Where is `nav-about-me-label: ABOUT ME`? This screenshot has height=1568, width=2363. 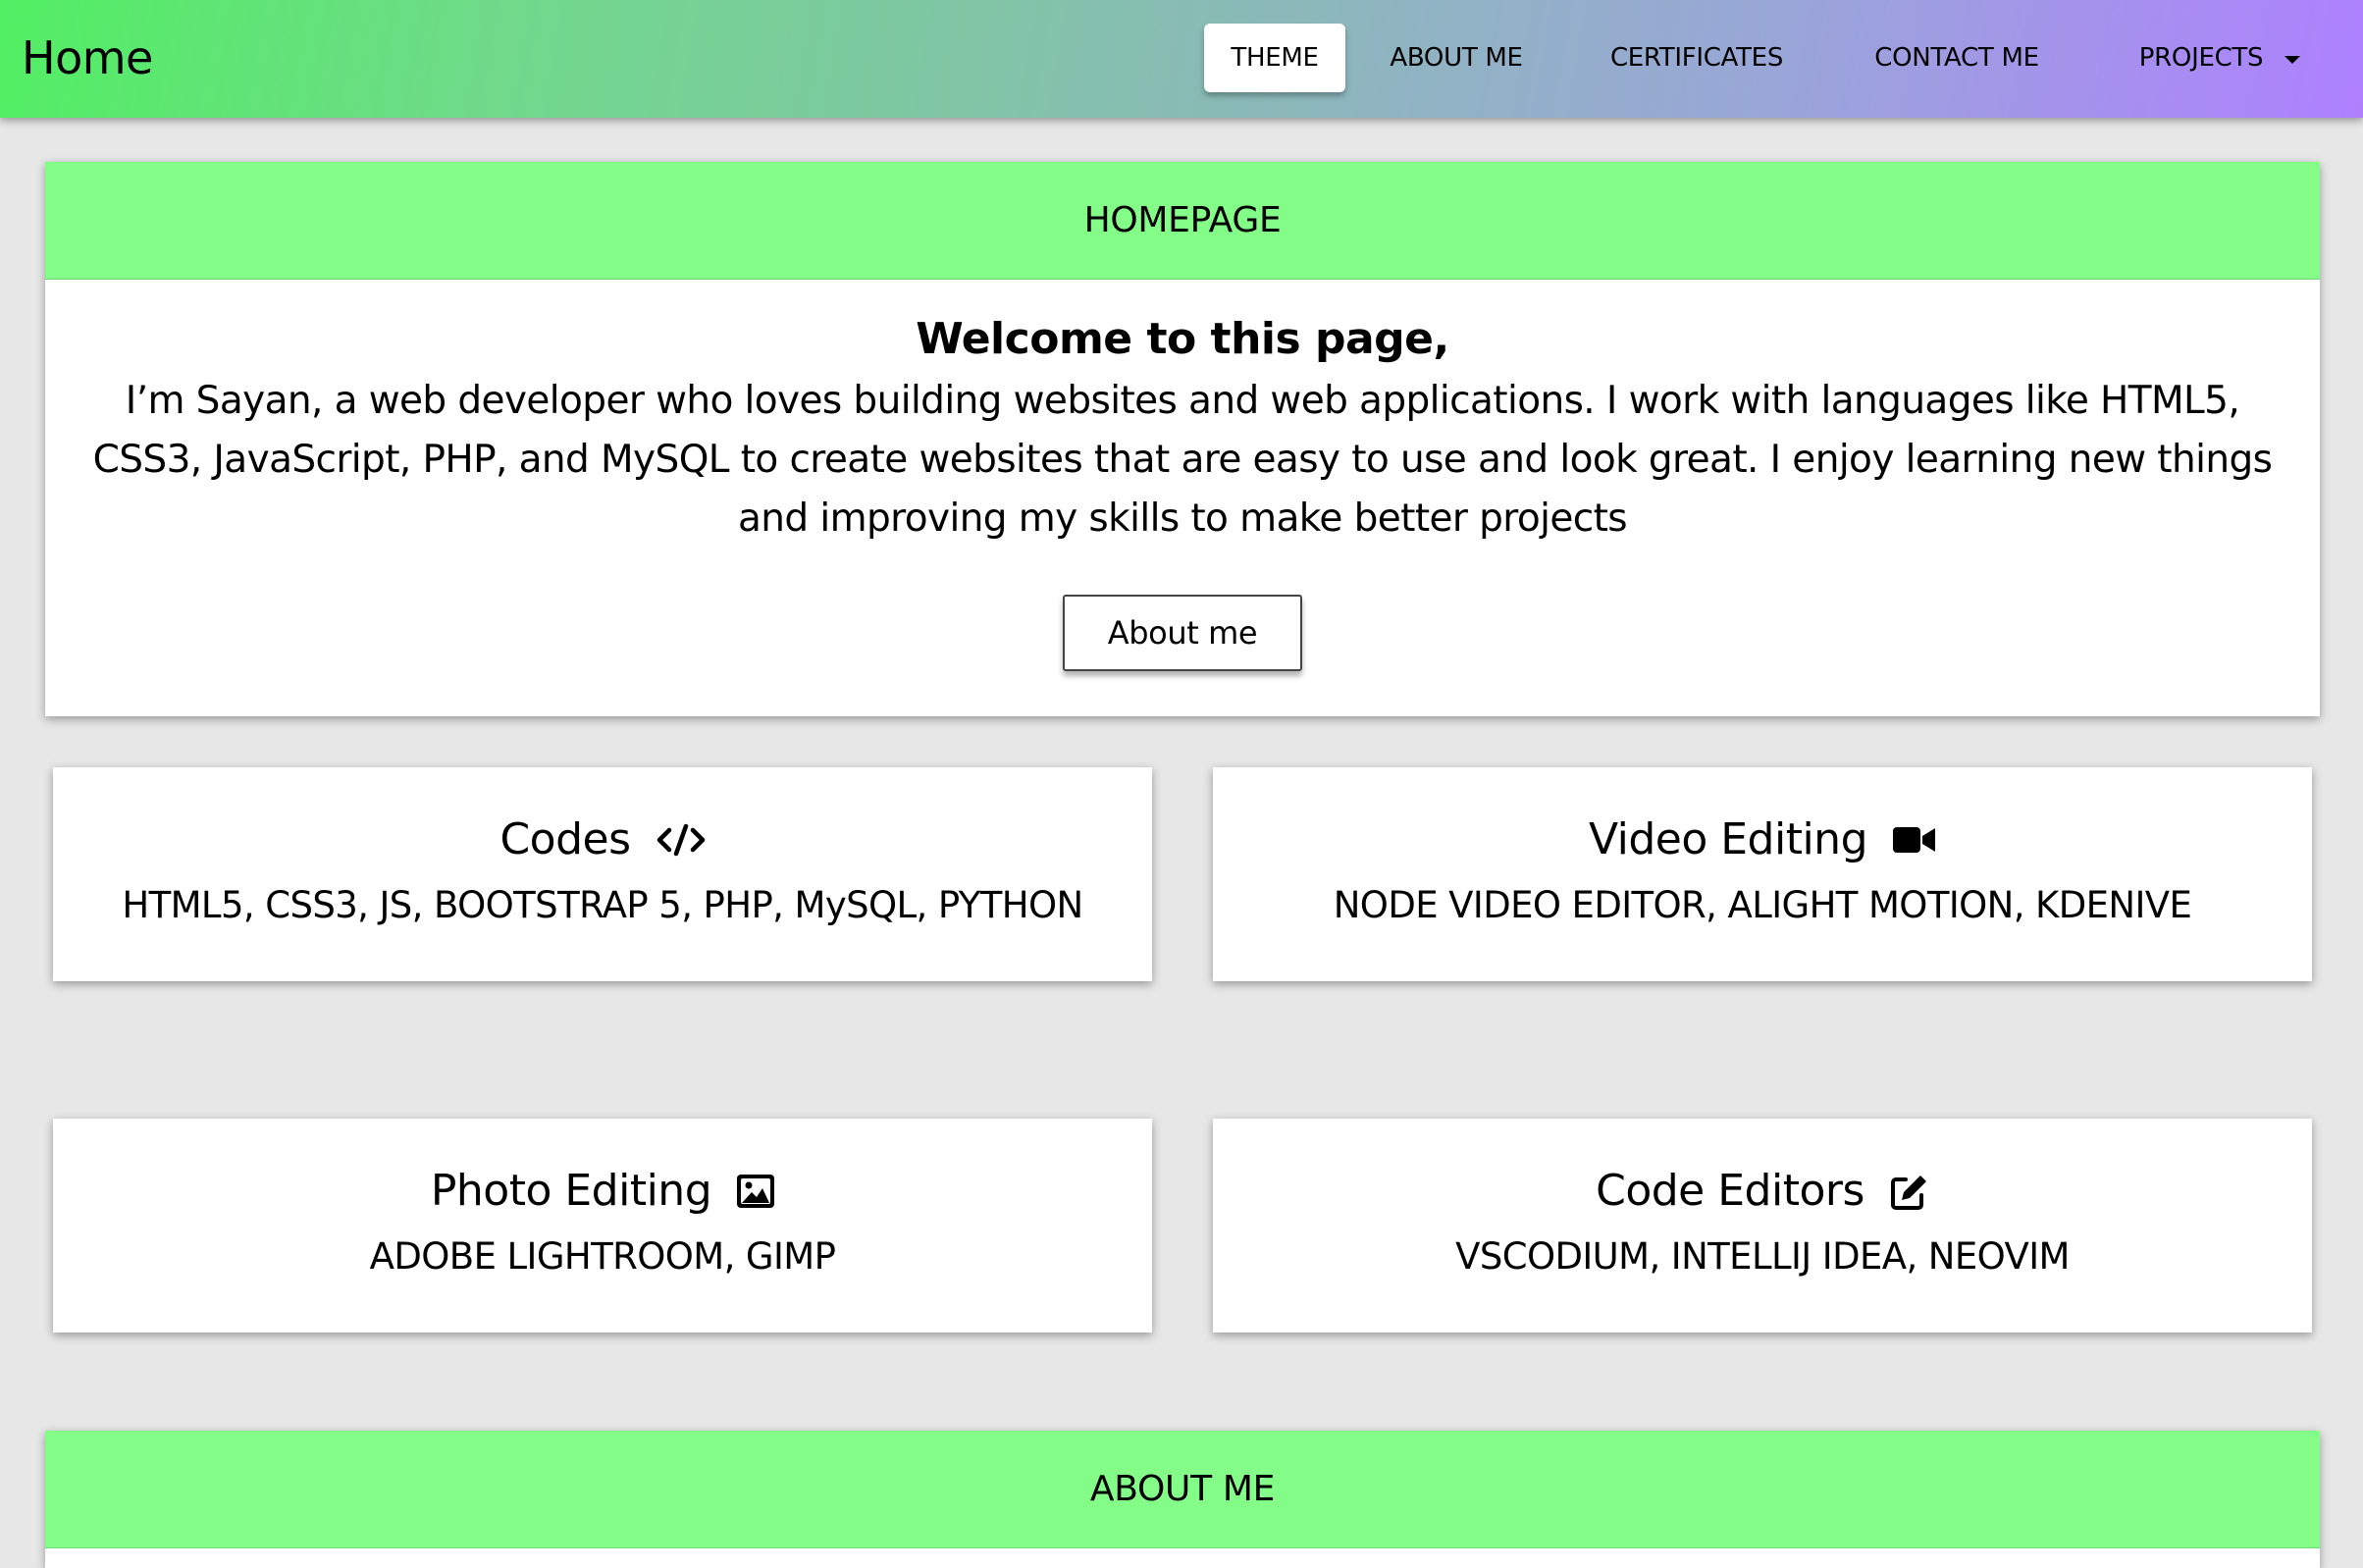 nav-about-me-label: ABOUT ME is located at coordinates (1456, 58).